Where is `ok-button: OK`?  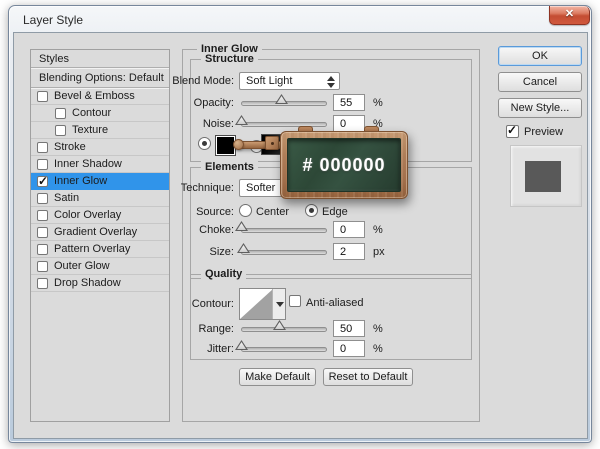 ok-button: OK is located at coordinates (540, 56).